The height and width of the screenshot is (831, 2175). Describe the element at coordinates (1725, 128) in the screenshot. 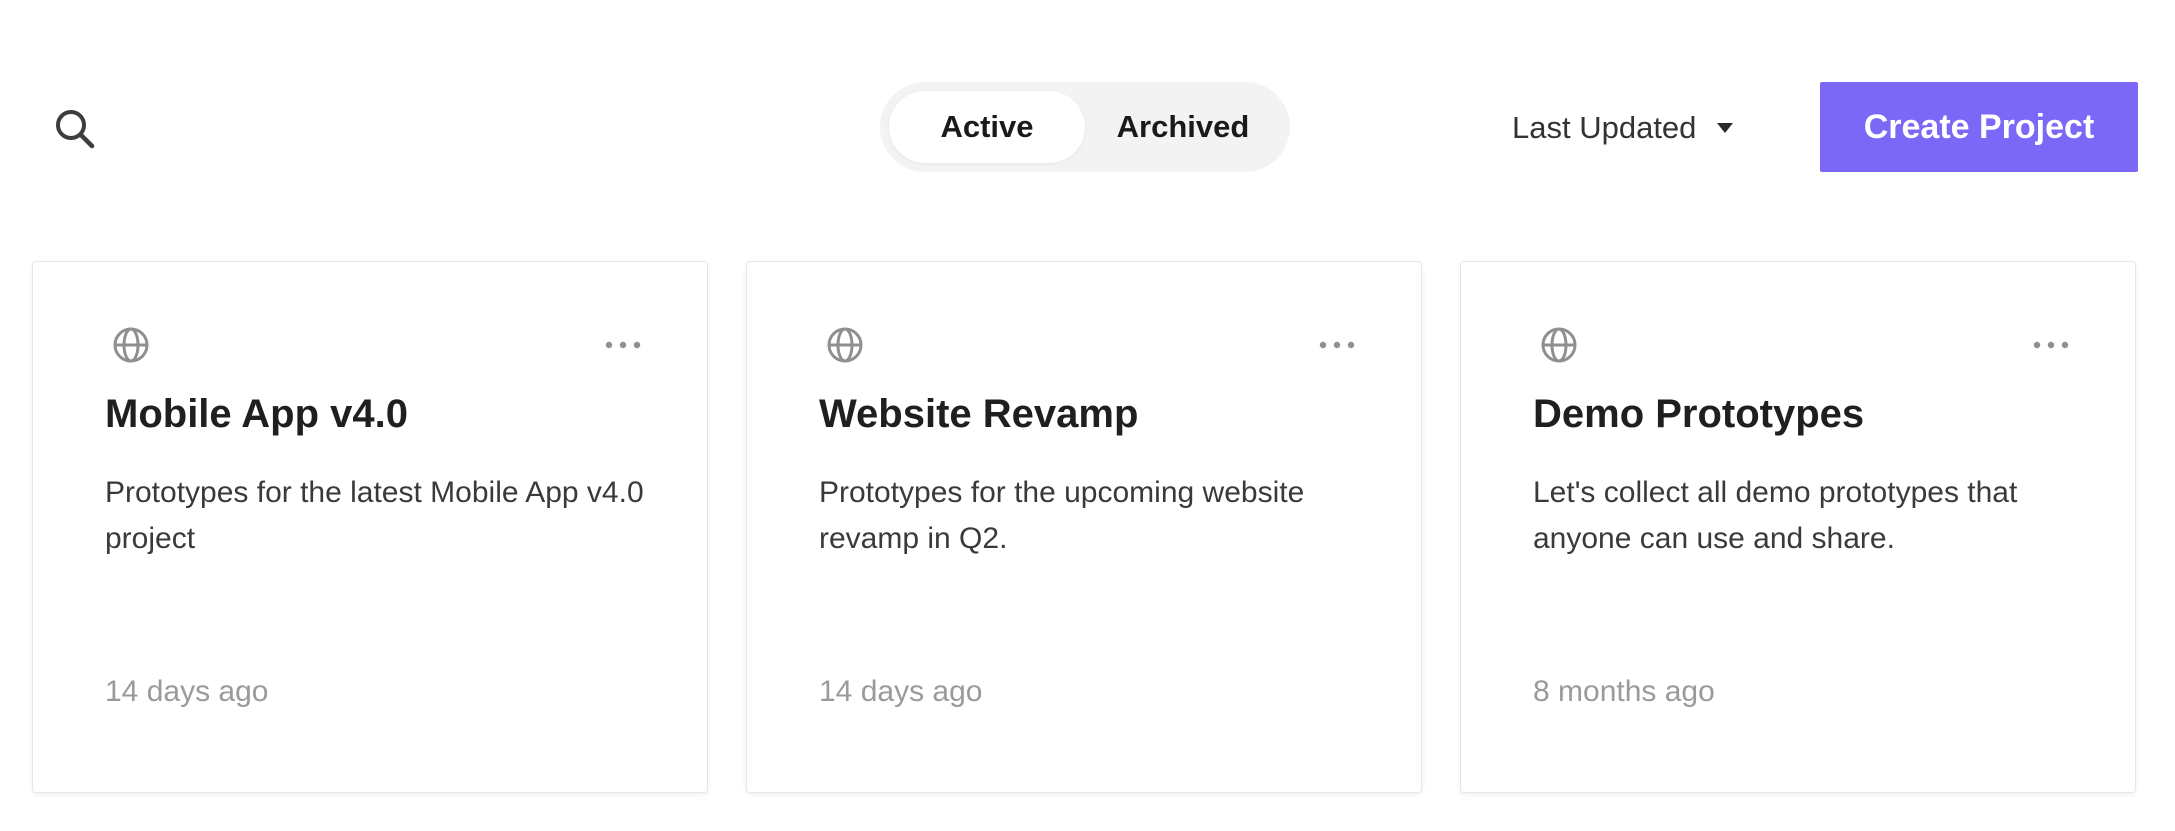

I see `caret-down-icon` at that location.